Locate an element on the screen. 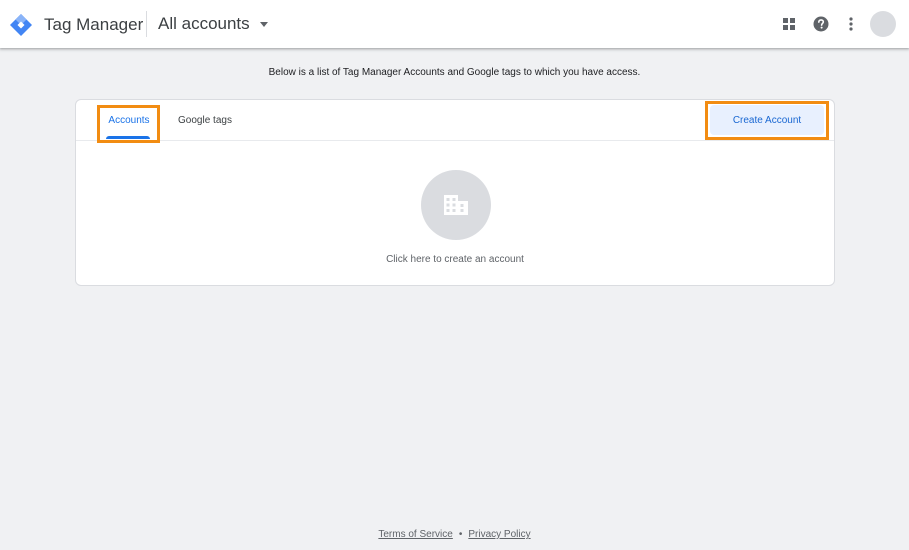  tab-accounts-label: Accounts is located at coordinates (129, 120).